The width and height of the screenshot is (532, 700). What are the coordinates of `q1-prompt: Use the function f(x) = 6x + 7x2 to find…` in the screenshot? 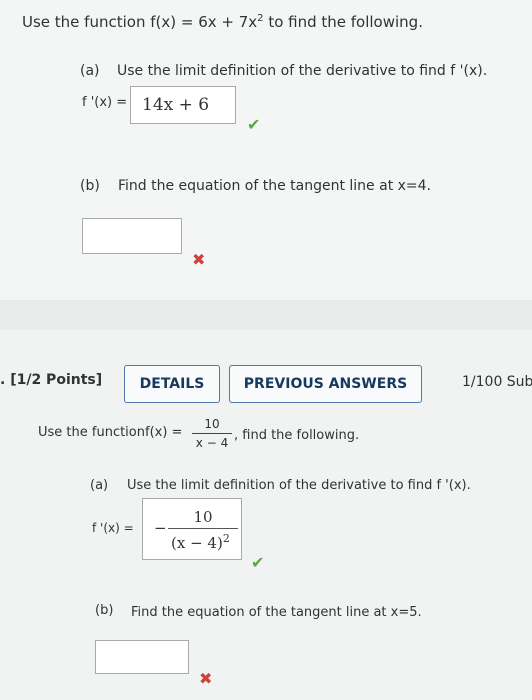 It's located at (222, 22).